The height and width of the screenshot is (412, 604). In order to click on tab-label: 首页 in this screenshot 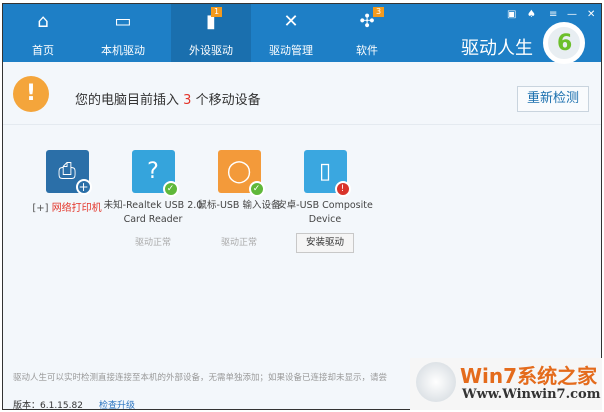, I will do `click(43, 50)`.